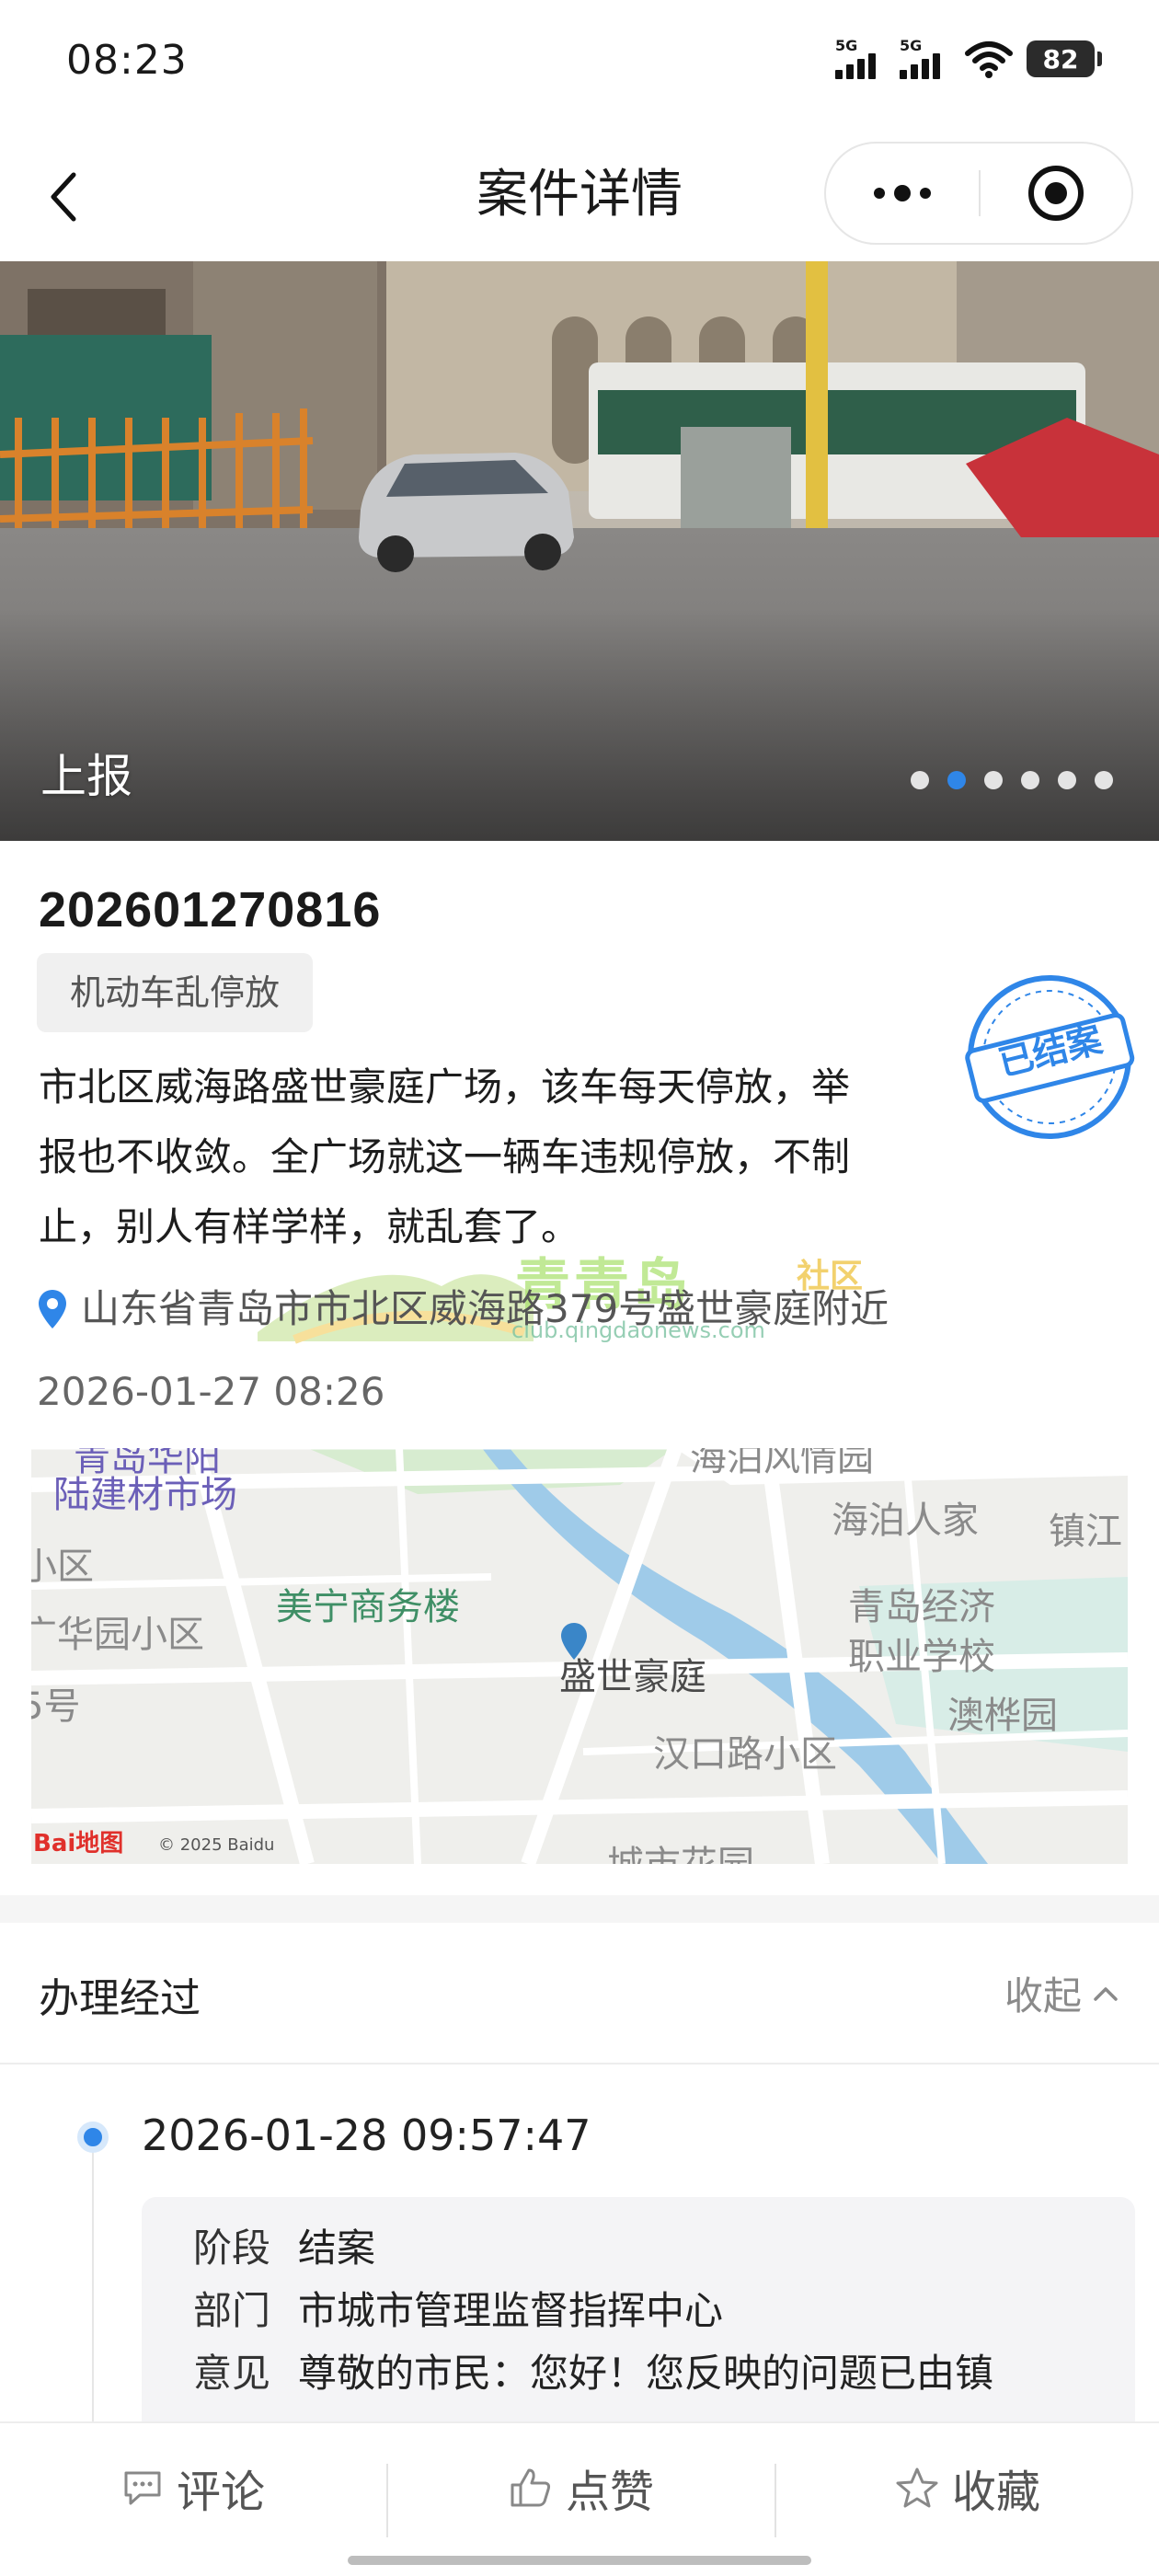 The image size is (1159, 2576). I want to click on map-label: 海泊人家, so click(905, 1521).